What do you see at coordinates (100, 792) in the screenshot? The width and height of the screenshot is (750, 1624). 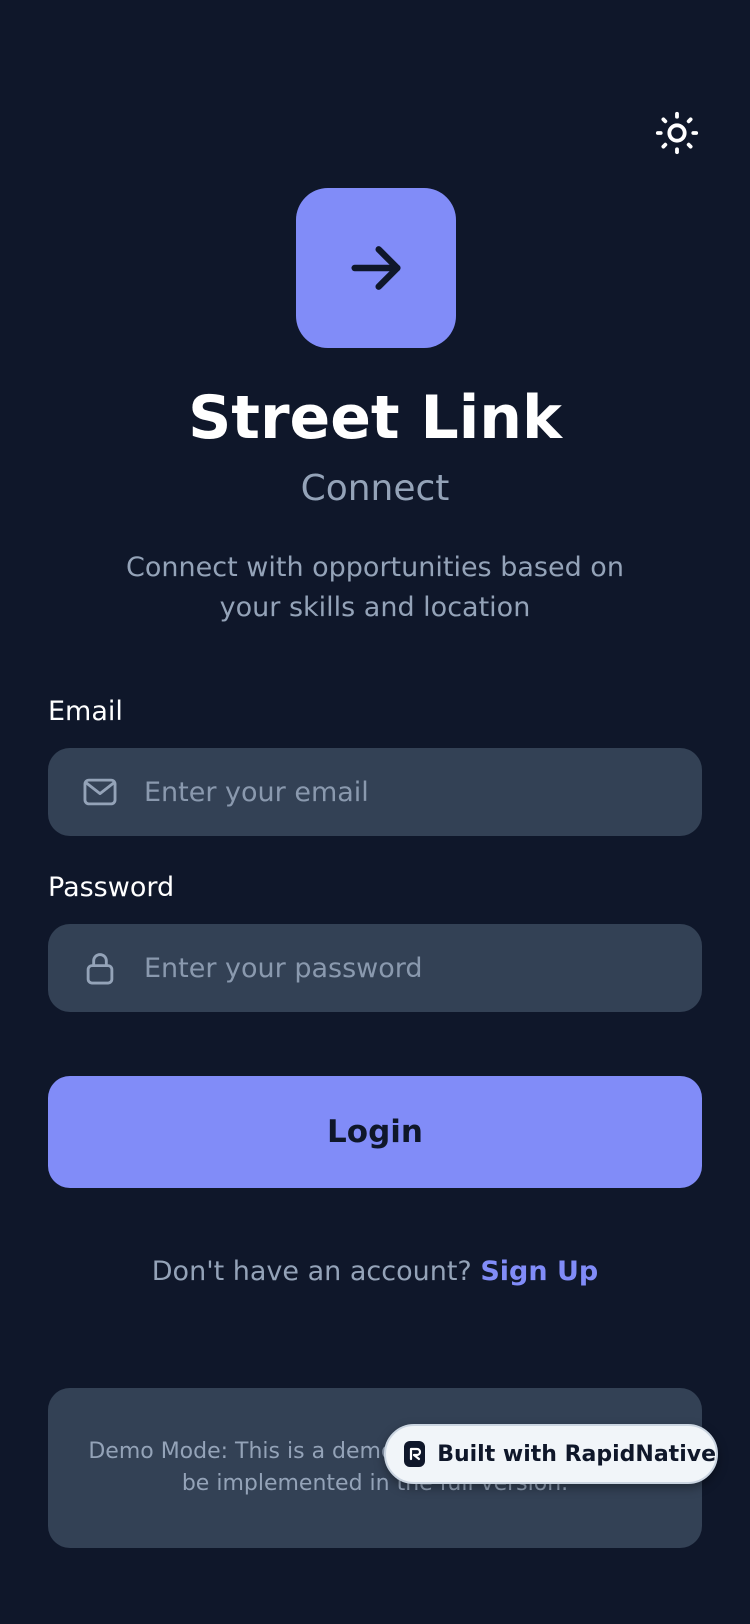 I see `mail-icon` at bounding box center [100, 792].